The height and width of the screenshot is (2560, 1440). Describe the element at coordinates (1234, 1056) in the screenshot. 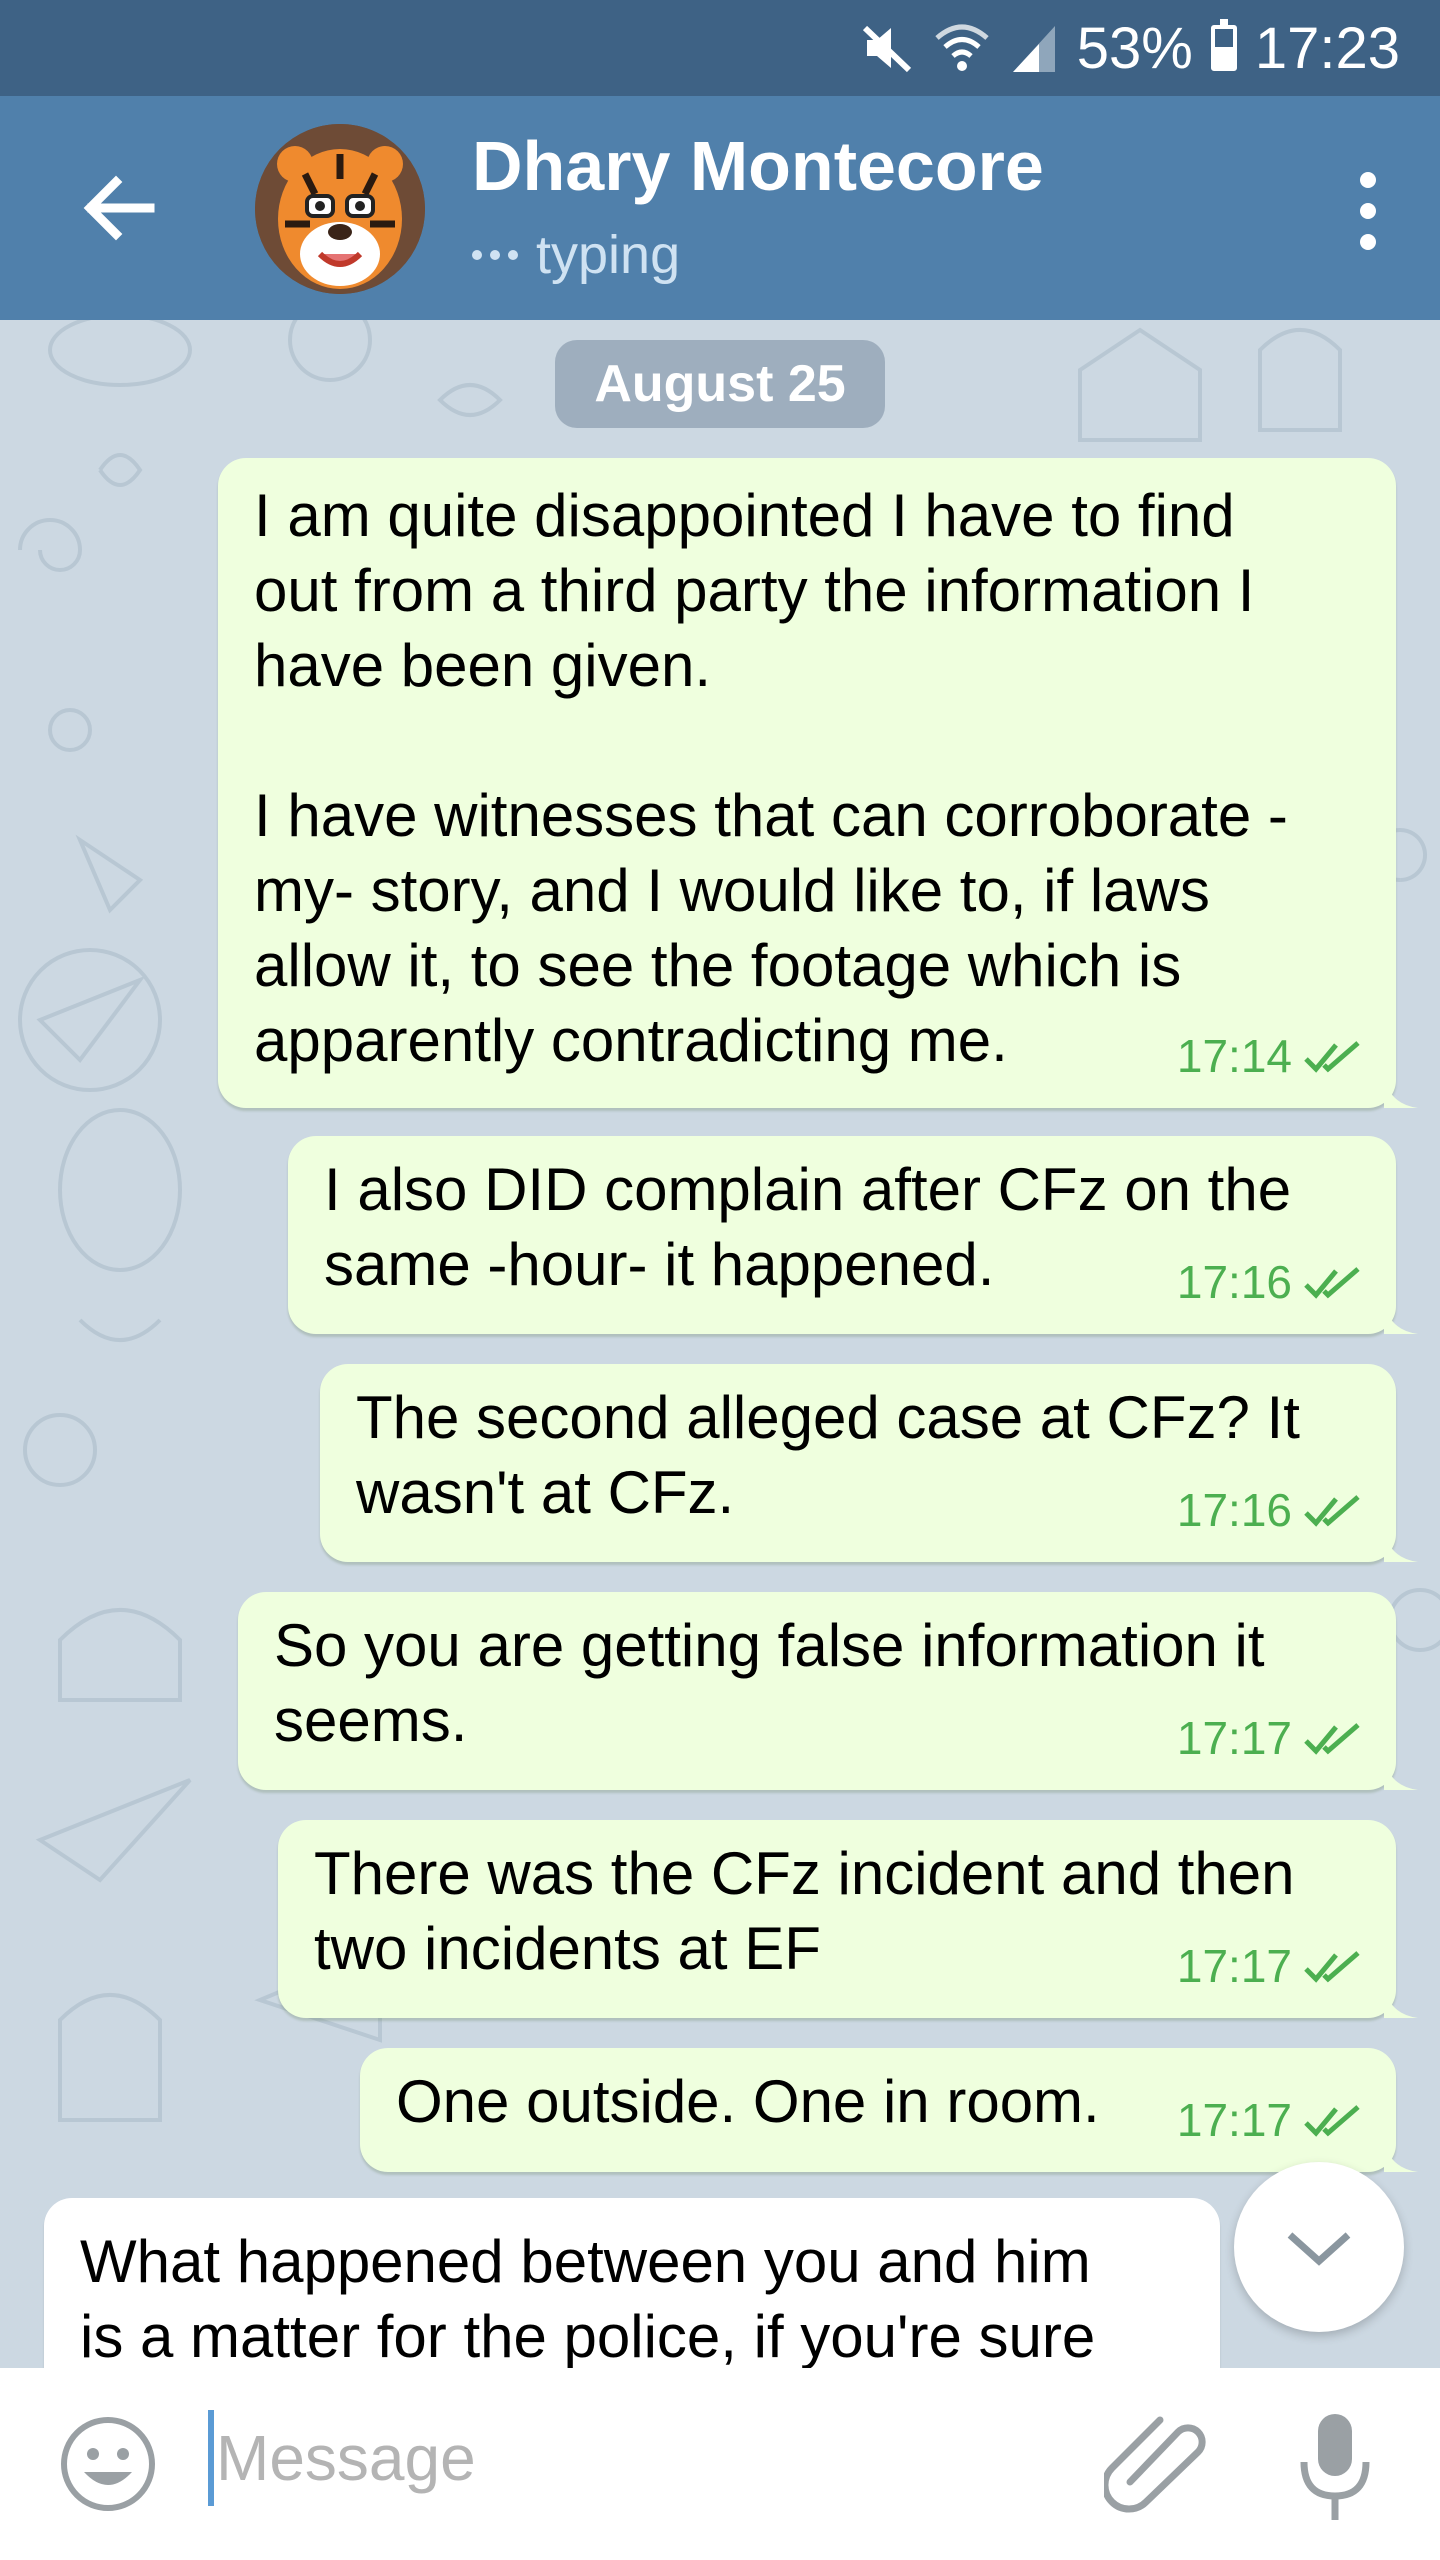

I see `message-time: 17:14` at that location.